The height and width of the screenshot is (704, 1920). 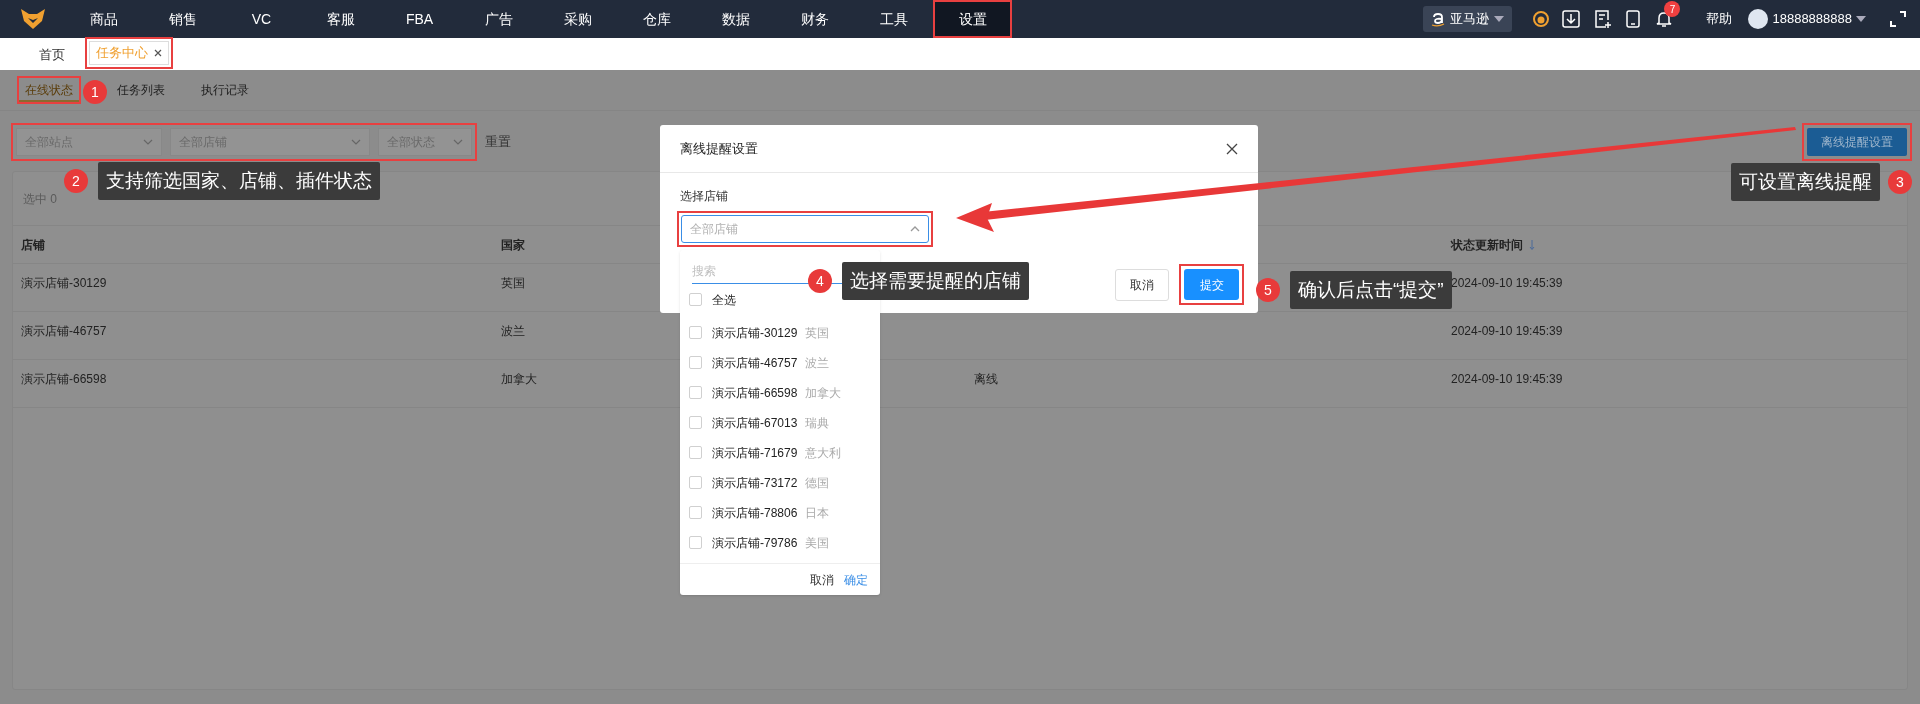 I want to click on user-name: 18888888888, so click(x=1812, y=19).